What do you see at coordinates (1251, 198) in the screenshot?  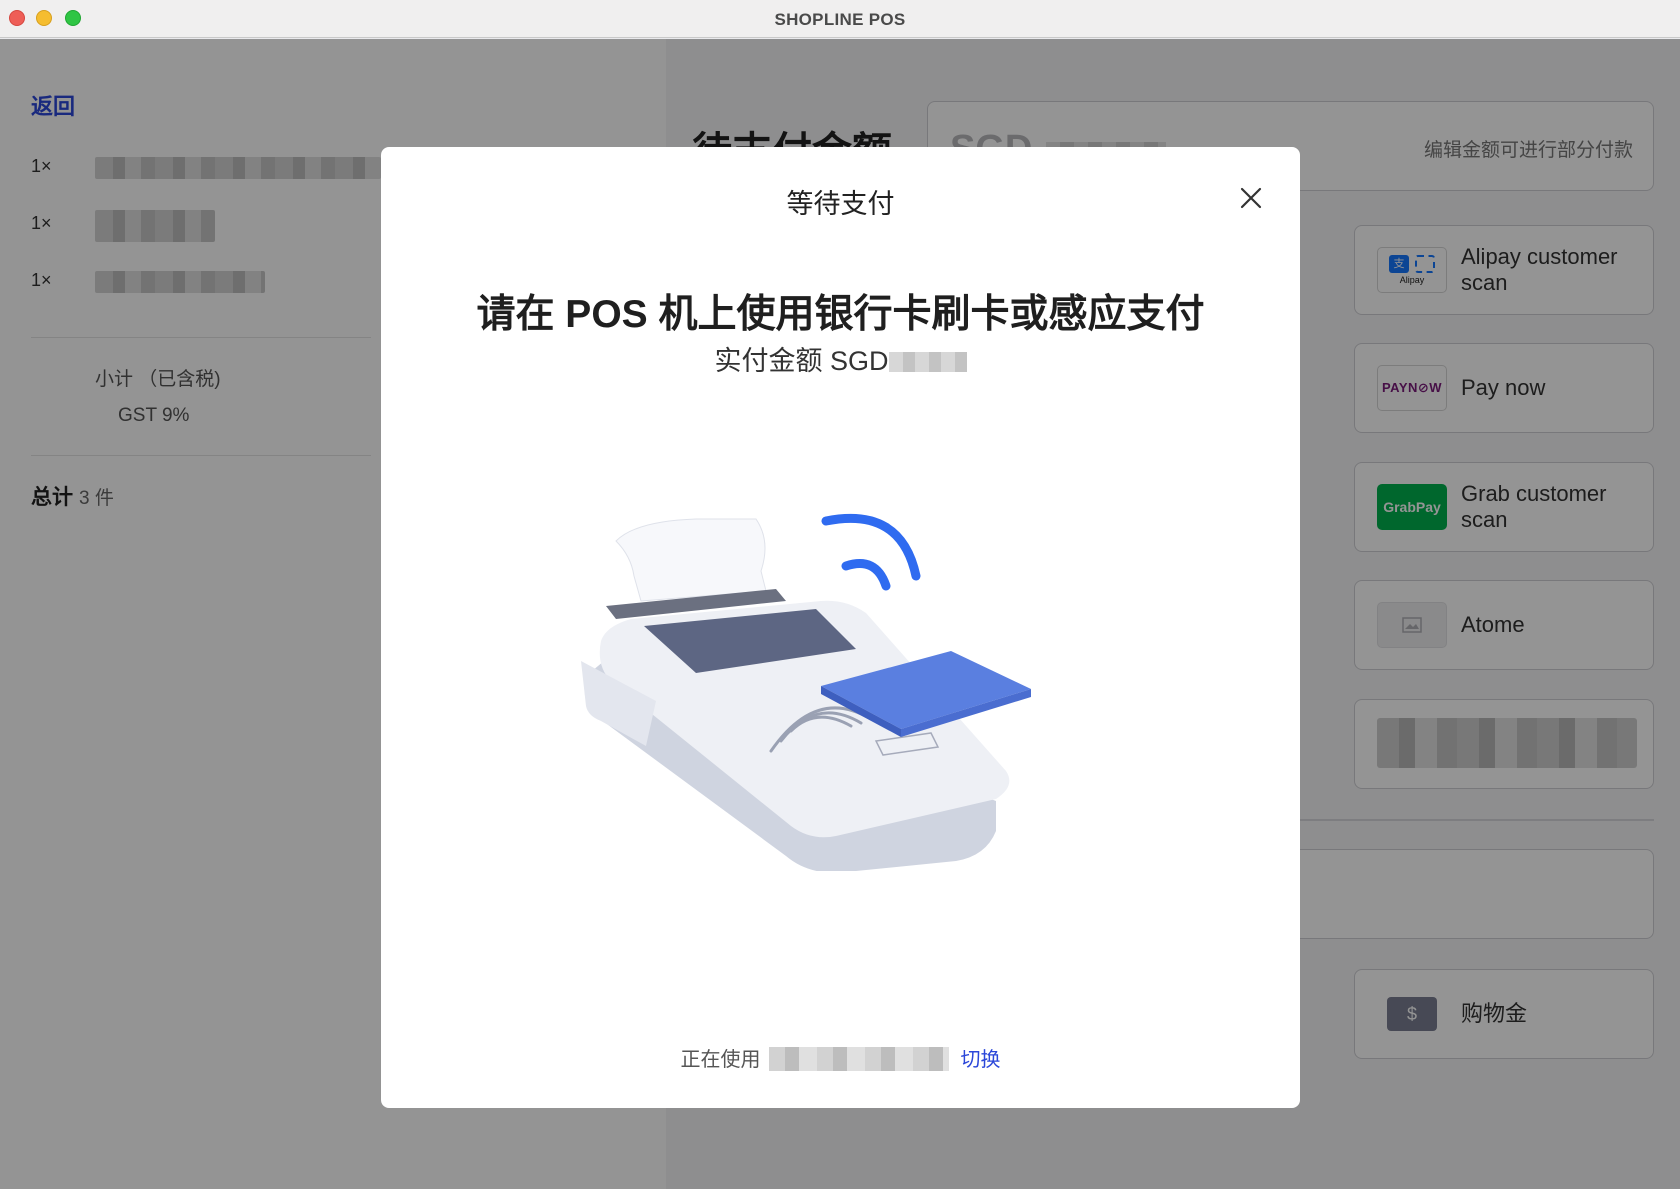 I see `close-icon` at bounding box center [1251, 198].